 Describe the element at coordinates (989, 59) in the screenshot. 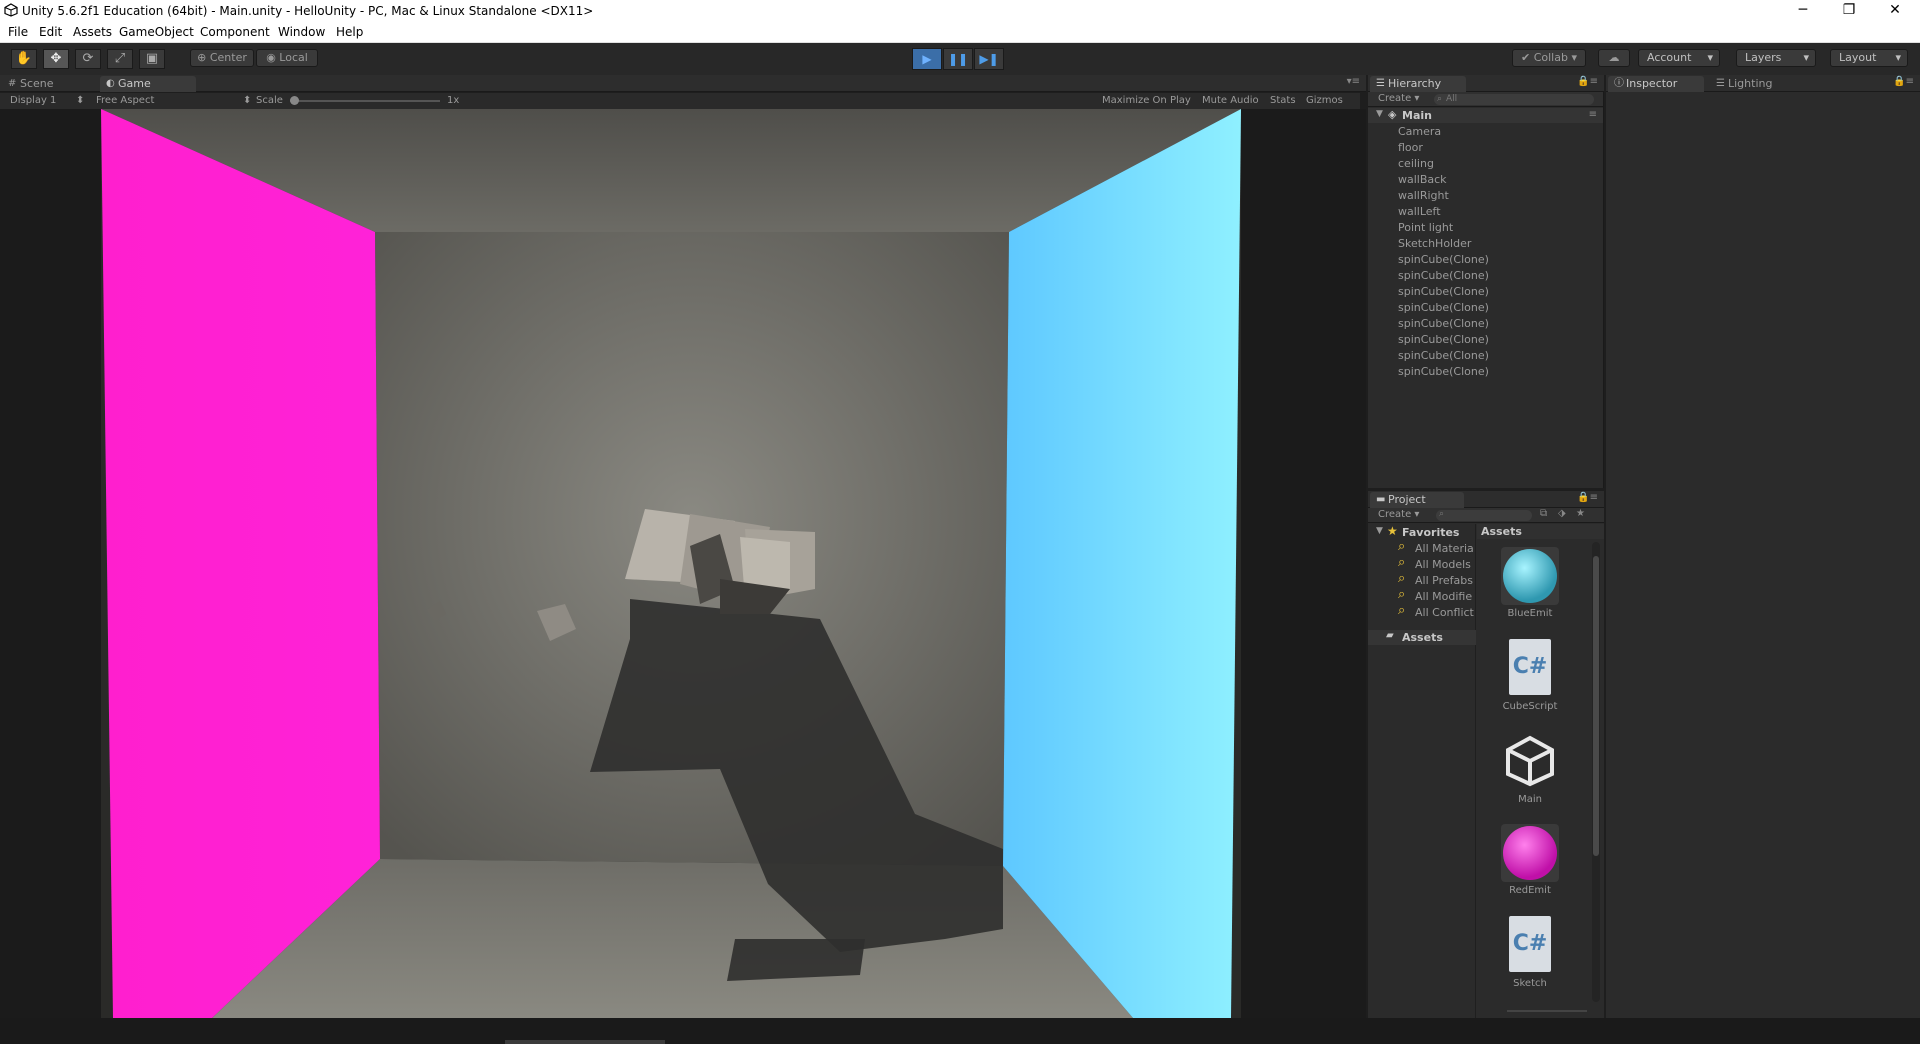

I see `step-button: ▶❚` at that location.